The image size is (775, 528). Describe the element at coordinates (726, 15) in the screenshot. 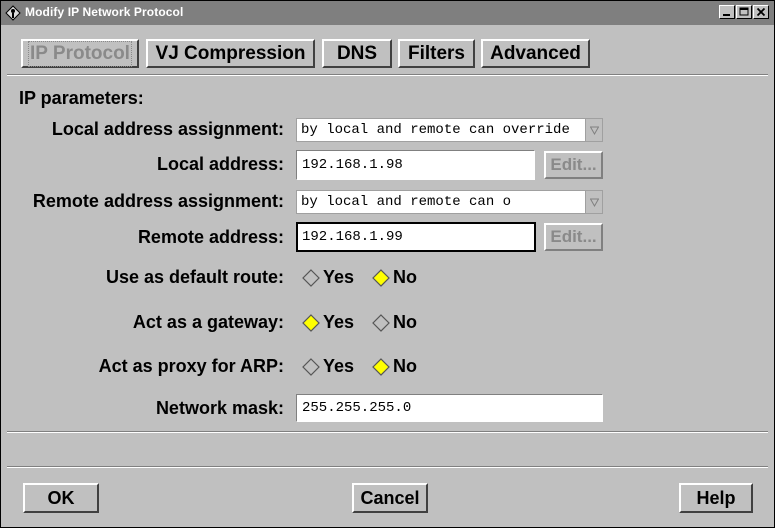

I see `minimize-icon` at that location.